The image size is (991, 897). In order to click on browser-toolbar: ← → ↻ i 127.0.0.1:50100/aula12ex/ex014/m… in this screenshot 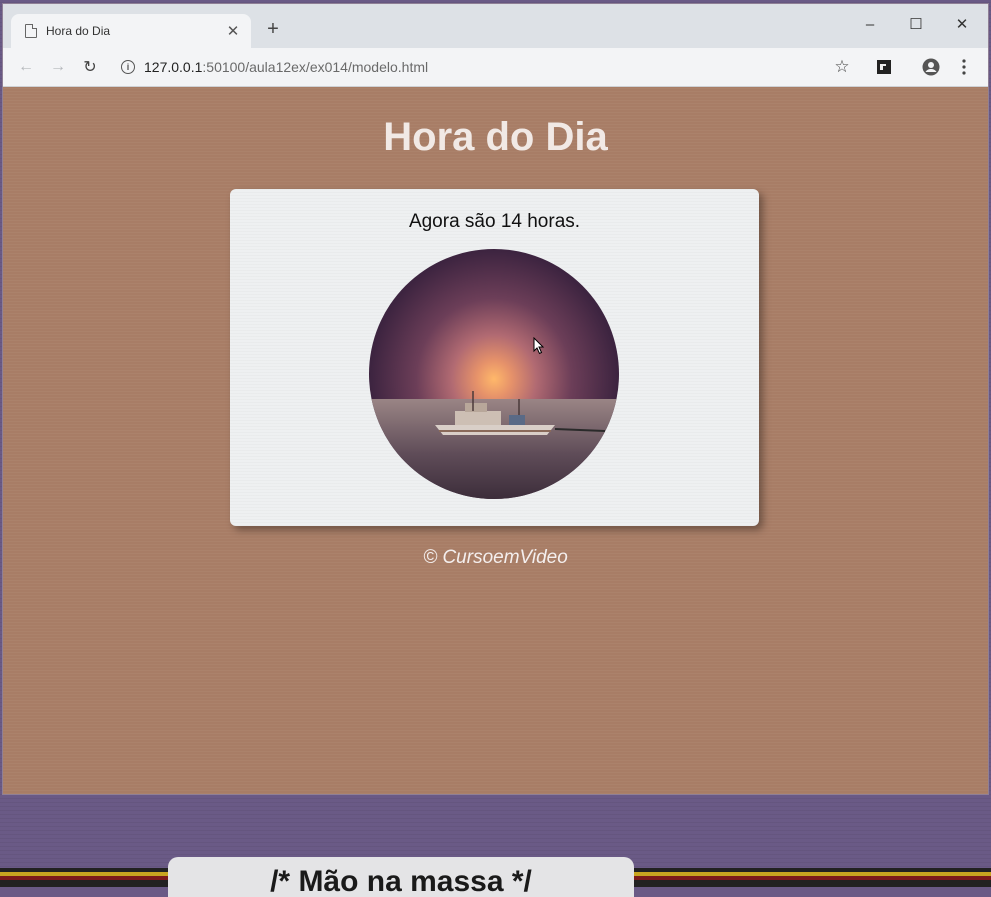, I will do `click(495, 67)`.